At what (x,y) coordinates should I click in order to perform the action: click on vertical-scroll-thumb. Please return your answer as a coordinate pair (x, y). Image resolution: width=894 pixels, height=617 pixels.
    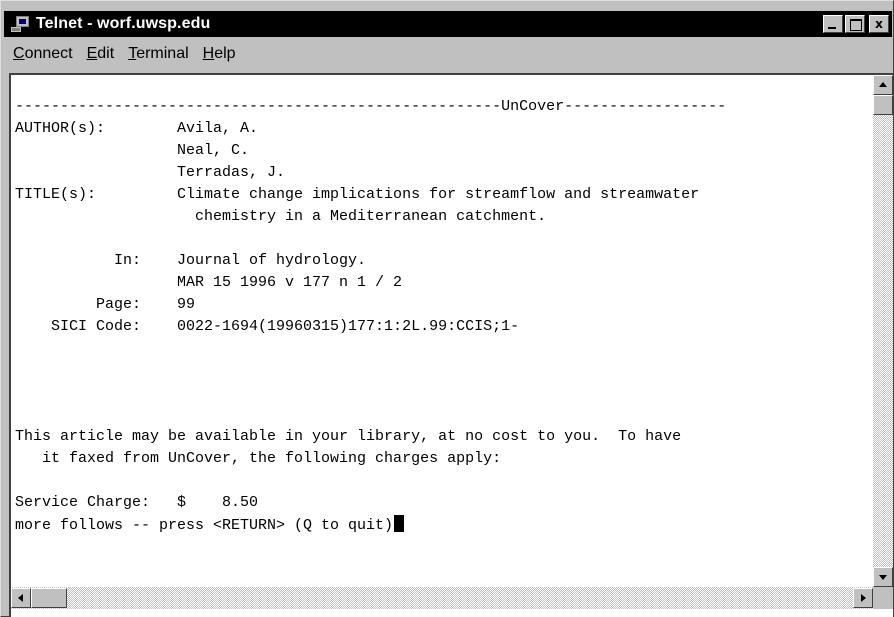
    Looking at the image, I should click on (883, 105).